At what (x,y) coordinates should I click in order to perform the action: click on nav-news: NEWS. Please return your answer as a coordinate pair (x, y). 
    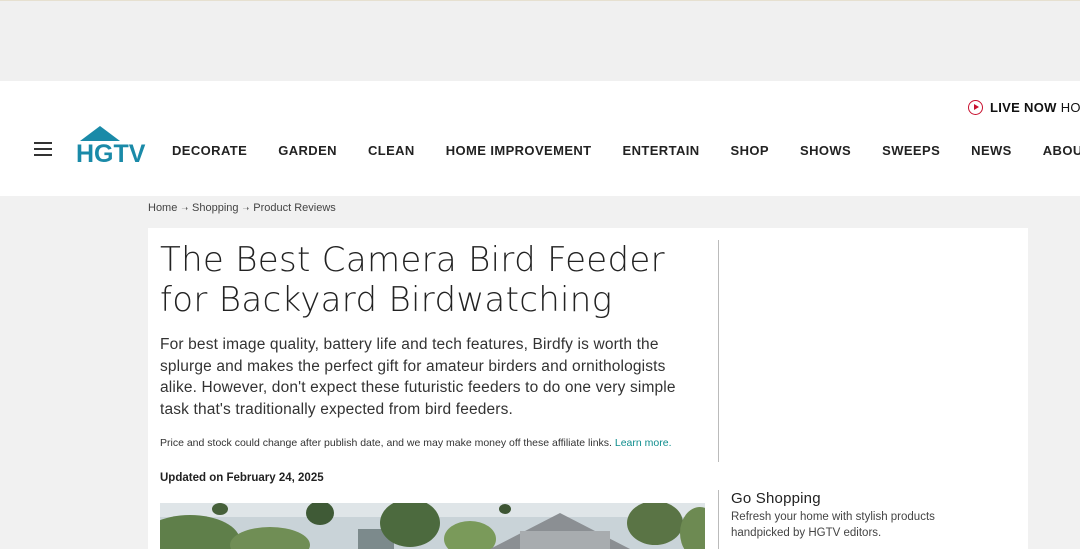
    Looking at the image, I should click on (991, 150).